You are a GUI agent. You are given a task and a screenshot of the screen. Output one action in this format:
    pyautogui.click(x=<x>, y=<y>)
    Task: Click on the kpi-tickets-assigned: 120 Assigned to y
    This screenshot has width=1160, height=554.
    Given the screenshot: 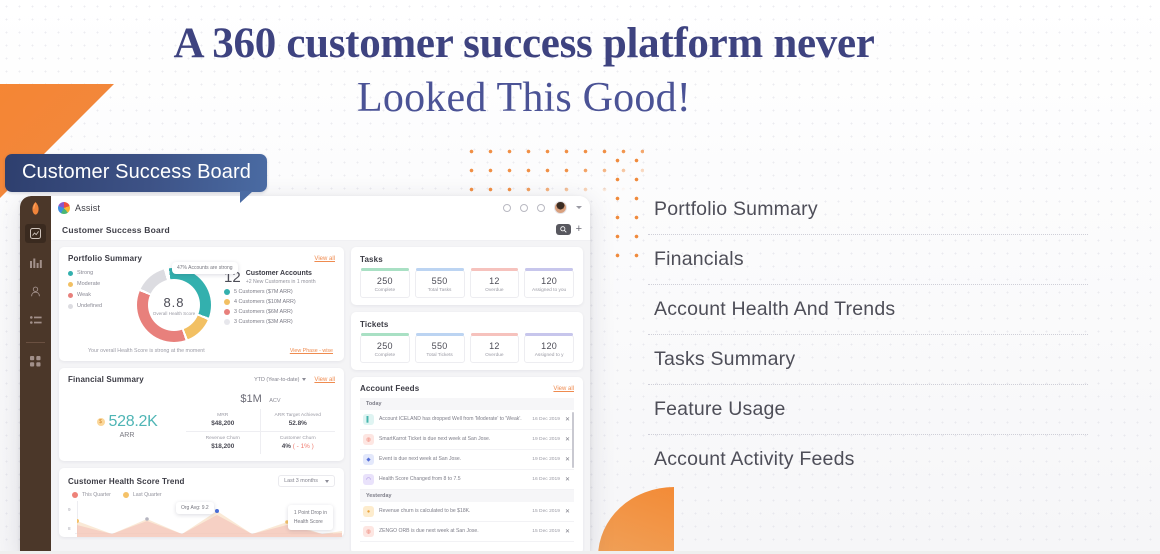 What is the action you would take?
    pyautogui.click(x=549, y=348)
    